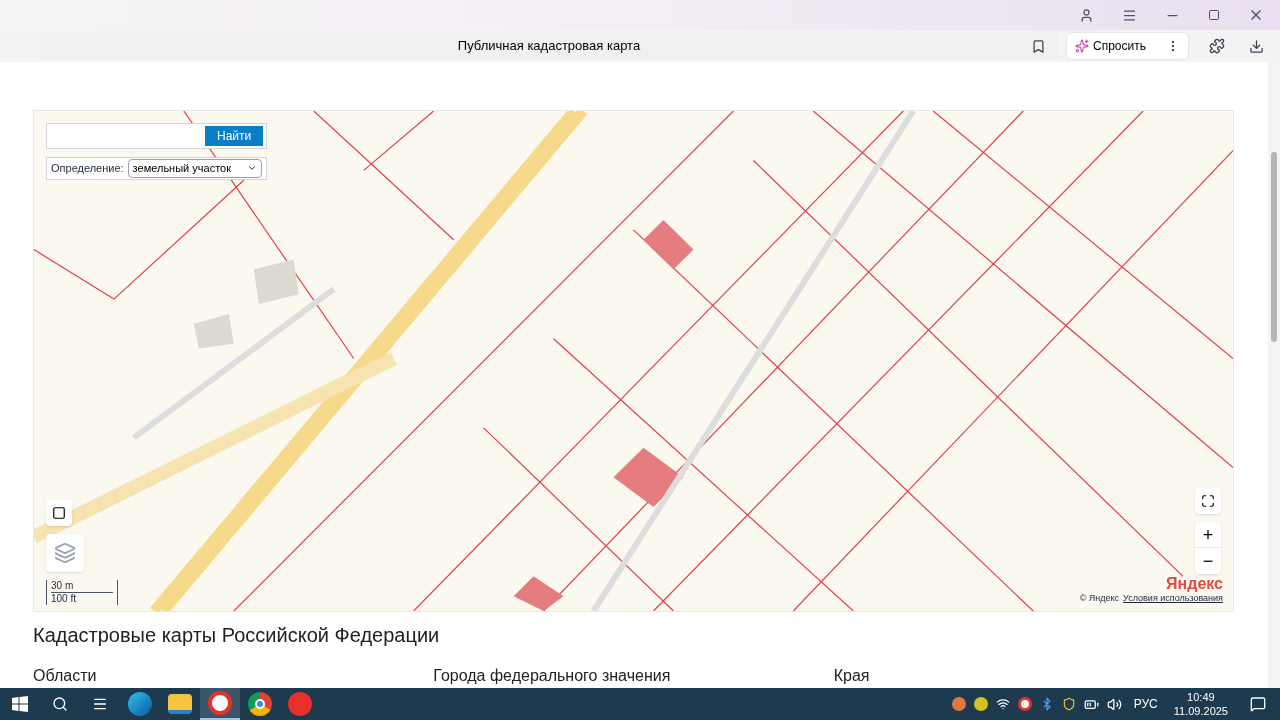 The height and width of the screenshot is (720, 1280). Describe the element at coordinates (1208, 535) in the screenshot. I see `zoom-in-button: +` at that location.